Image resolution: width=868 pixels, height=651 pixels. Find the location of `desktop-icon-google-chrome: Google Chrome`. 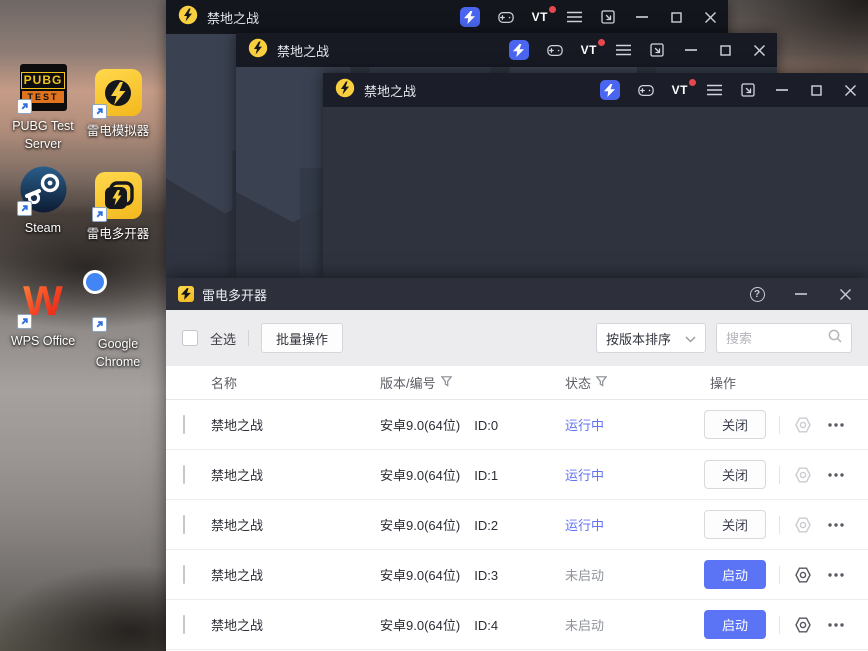

desktop-icon-google-chrome: Google Chrome is located at coordinates (118, 327).